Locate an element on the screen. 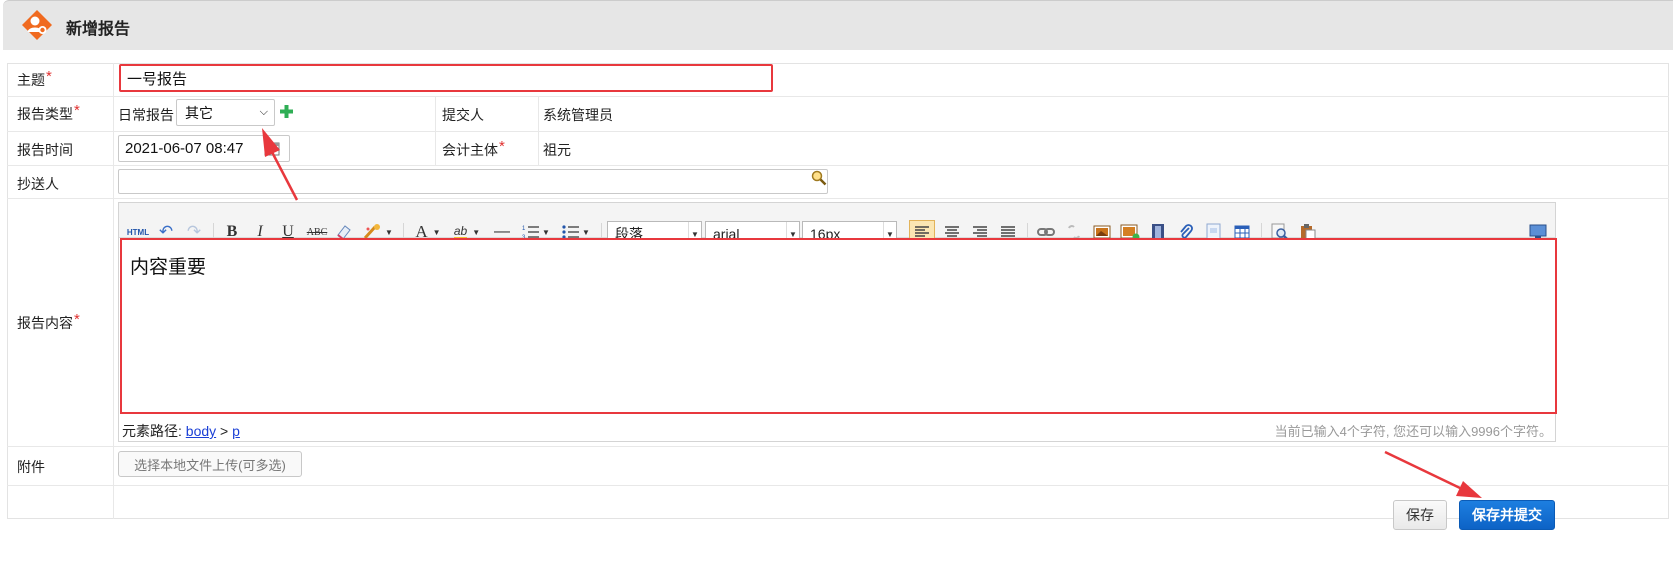 Image resolution: width=1673 pixels, height=572 pixels. submitter-value: 系统管理员 is located at coordinates (578, 115).